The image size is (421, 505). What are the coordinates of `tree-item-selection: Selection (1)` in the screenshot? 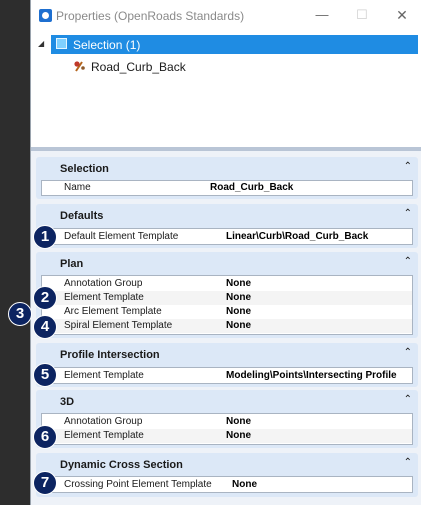 It's located at (234, 44).